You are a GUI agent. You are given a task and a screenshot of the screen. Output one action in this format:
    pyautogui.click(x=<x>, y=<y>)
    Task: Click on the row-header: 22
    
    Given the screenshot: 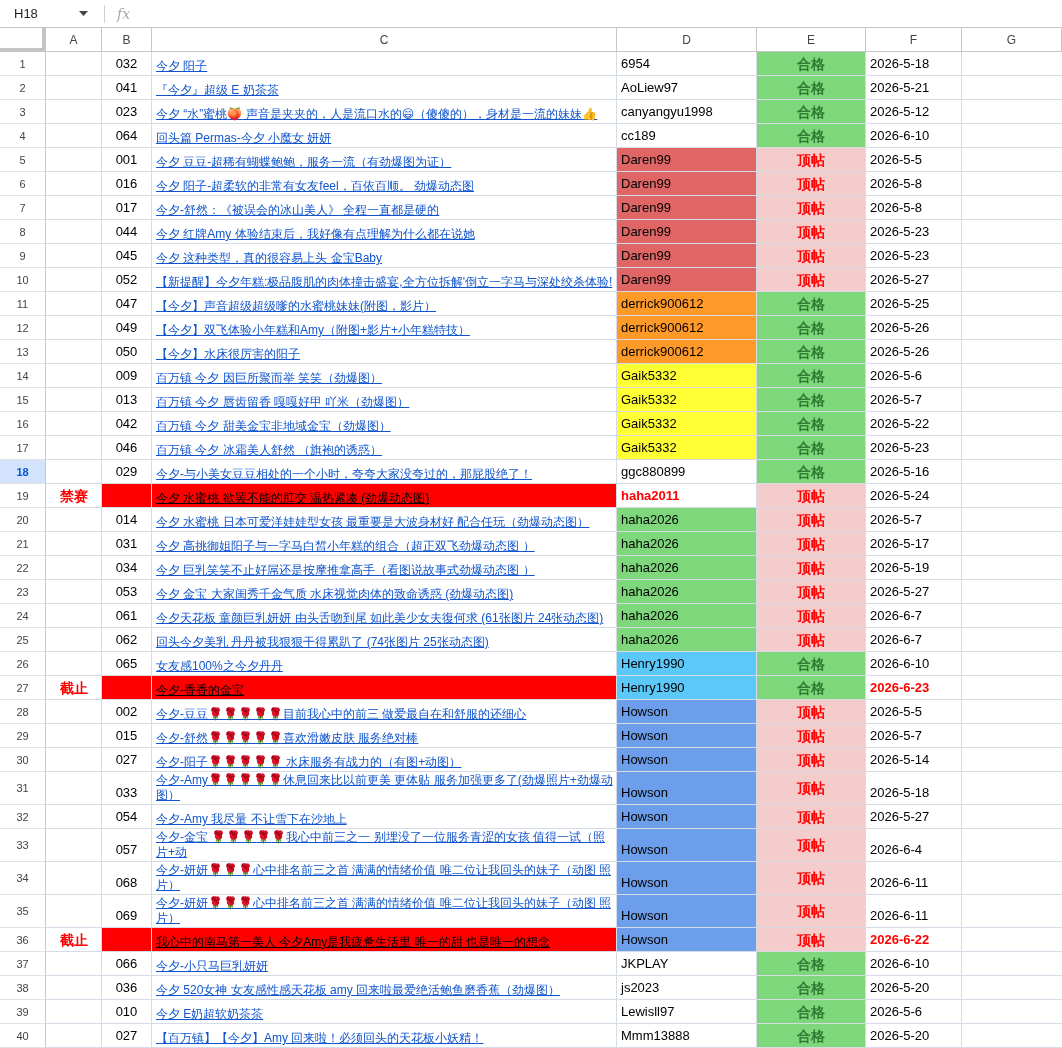 What is the action you would take?
    pyautogui.click(x=23, y=568)
    